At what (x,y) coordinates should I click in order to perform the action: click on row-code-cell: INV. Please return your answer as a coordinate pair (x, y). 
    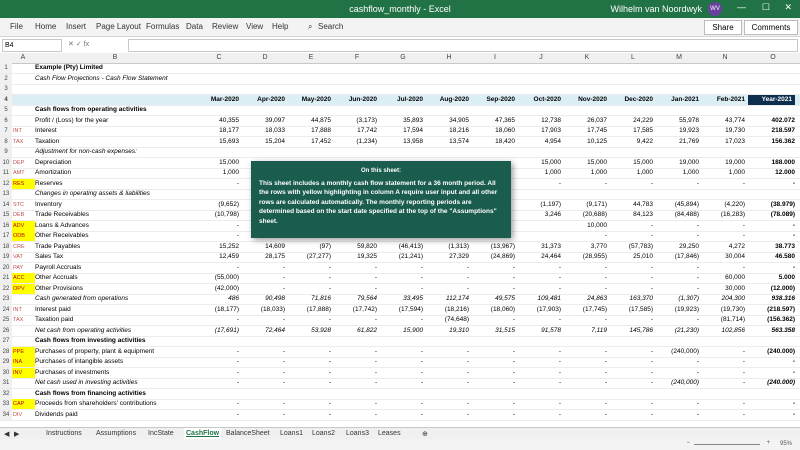
    Looking at the image, I should click on (23, 372).